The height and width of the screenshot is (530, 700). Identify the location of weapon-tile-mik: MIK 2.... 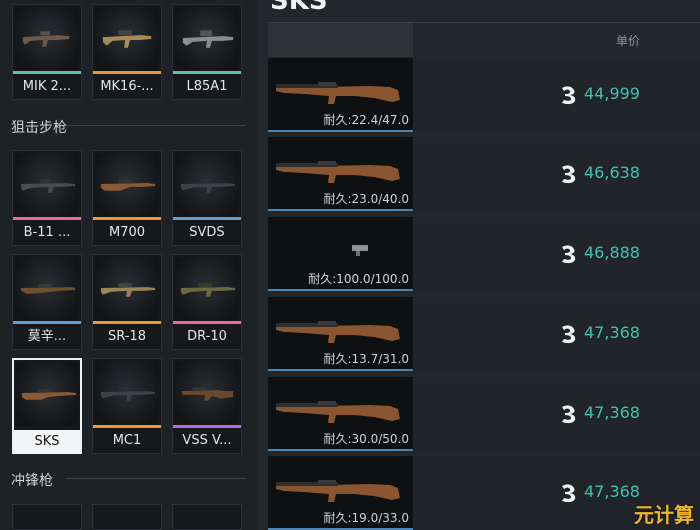
(47, 52).